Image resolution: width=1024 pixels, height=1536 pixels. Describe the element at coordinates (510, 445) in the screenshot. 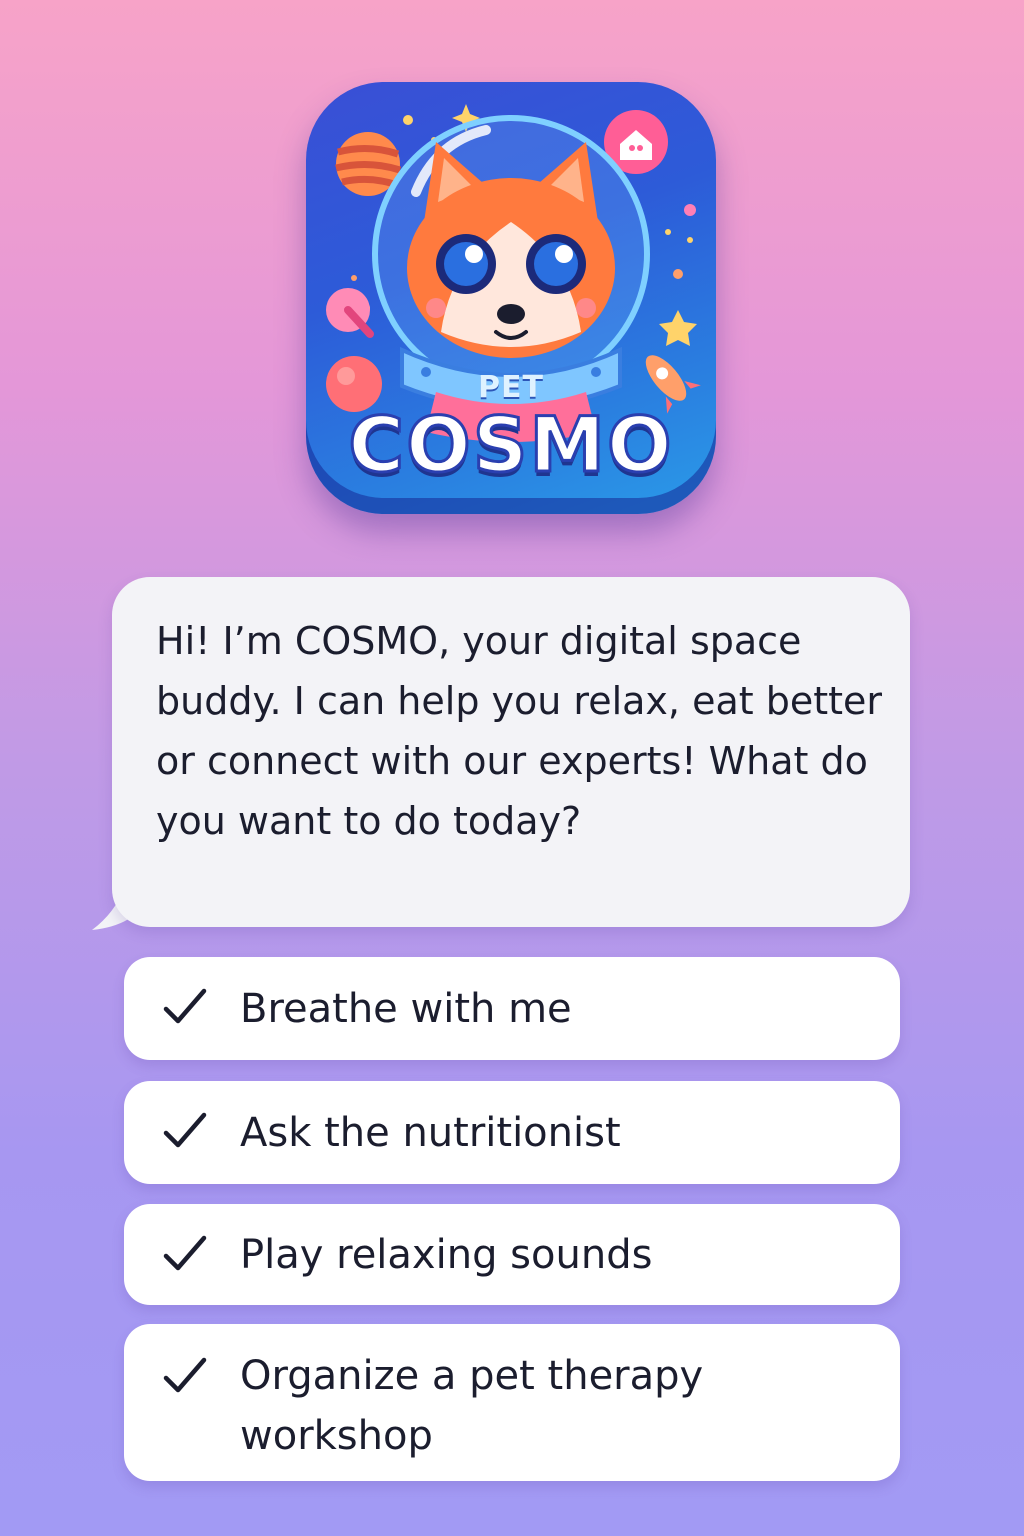

I see `app-icon-title: COSMO` at that location.